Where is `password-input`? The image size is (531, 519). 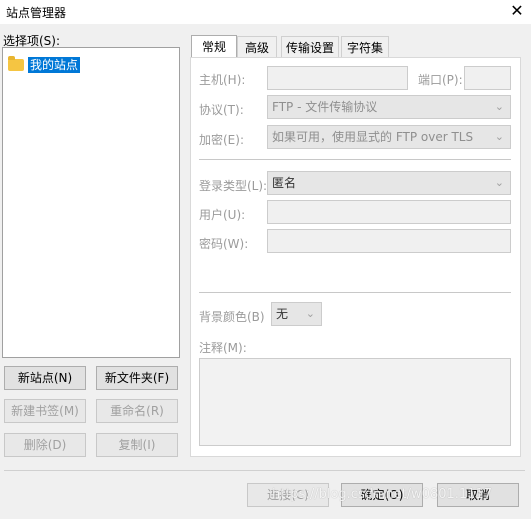 password-input is located at coordinates (389, 241).